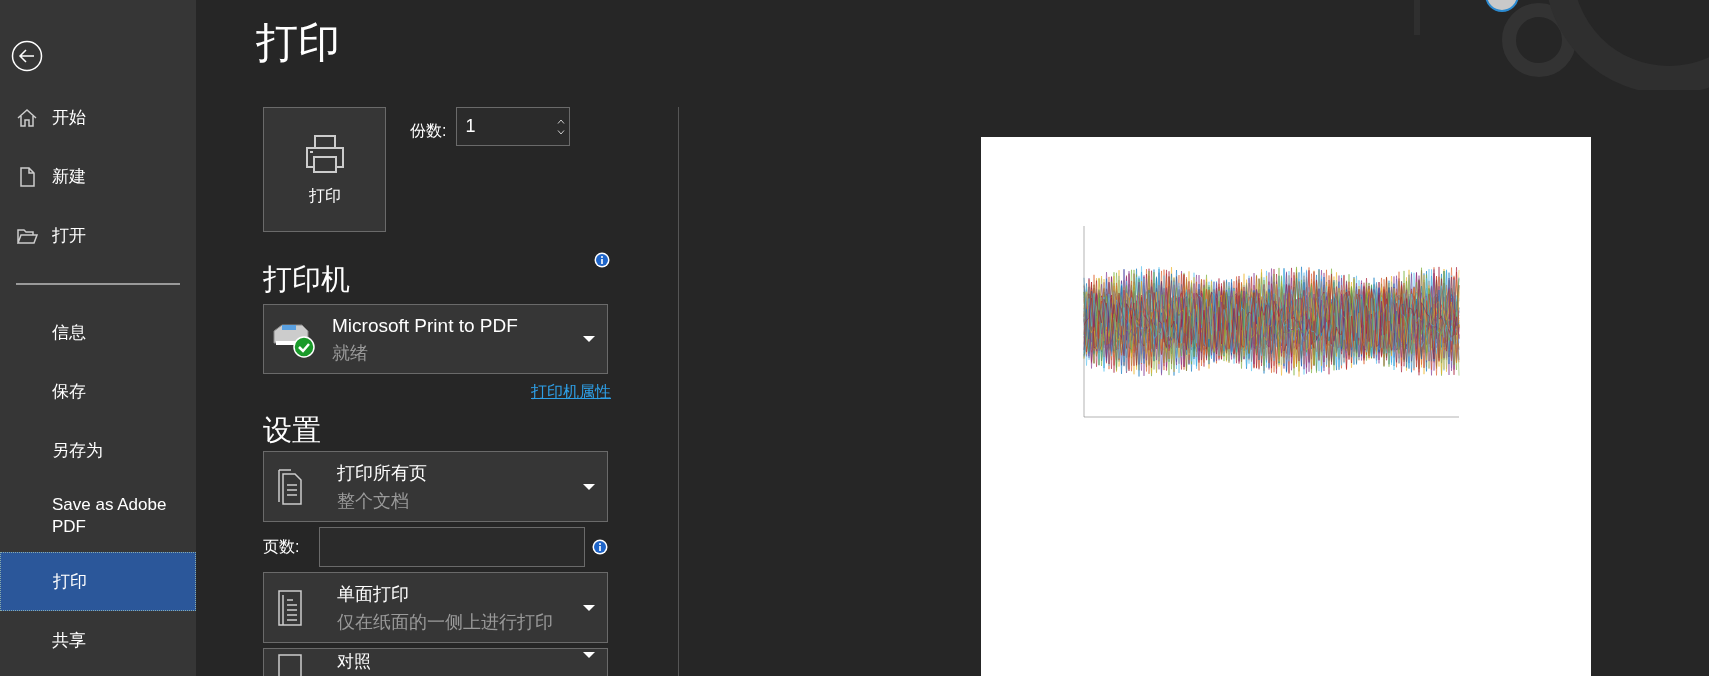 This screenshot has height=676, width=1709. Describe the element at coordinates (324, 169) in the screenshot. I see `print-button: 打印` at that location.